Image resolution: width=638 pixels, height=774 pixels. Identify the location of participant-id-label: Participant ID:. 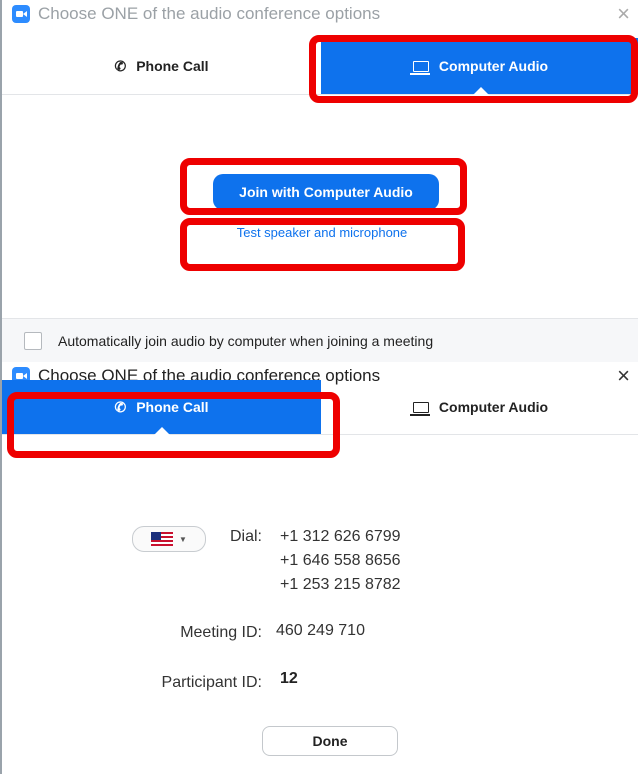
(211, 682).